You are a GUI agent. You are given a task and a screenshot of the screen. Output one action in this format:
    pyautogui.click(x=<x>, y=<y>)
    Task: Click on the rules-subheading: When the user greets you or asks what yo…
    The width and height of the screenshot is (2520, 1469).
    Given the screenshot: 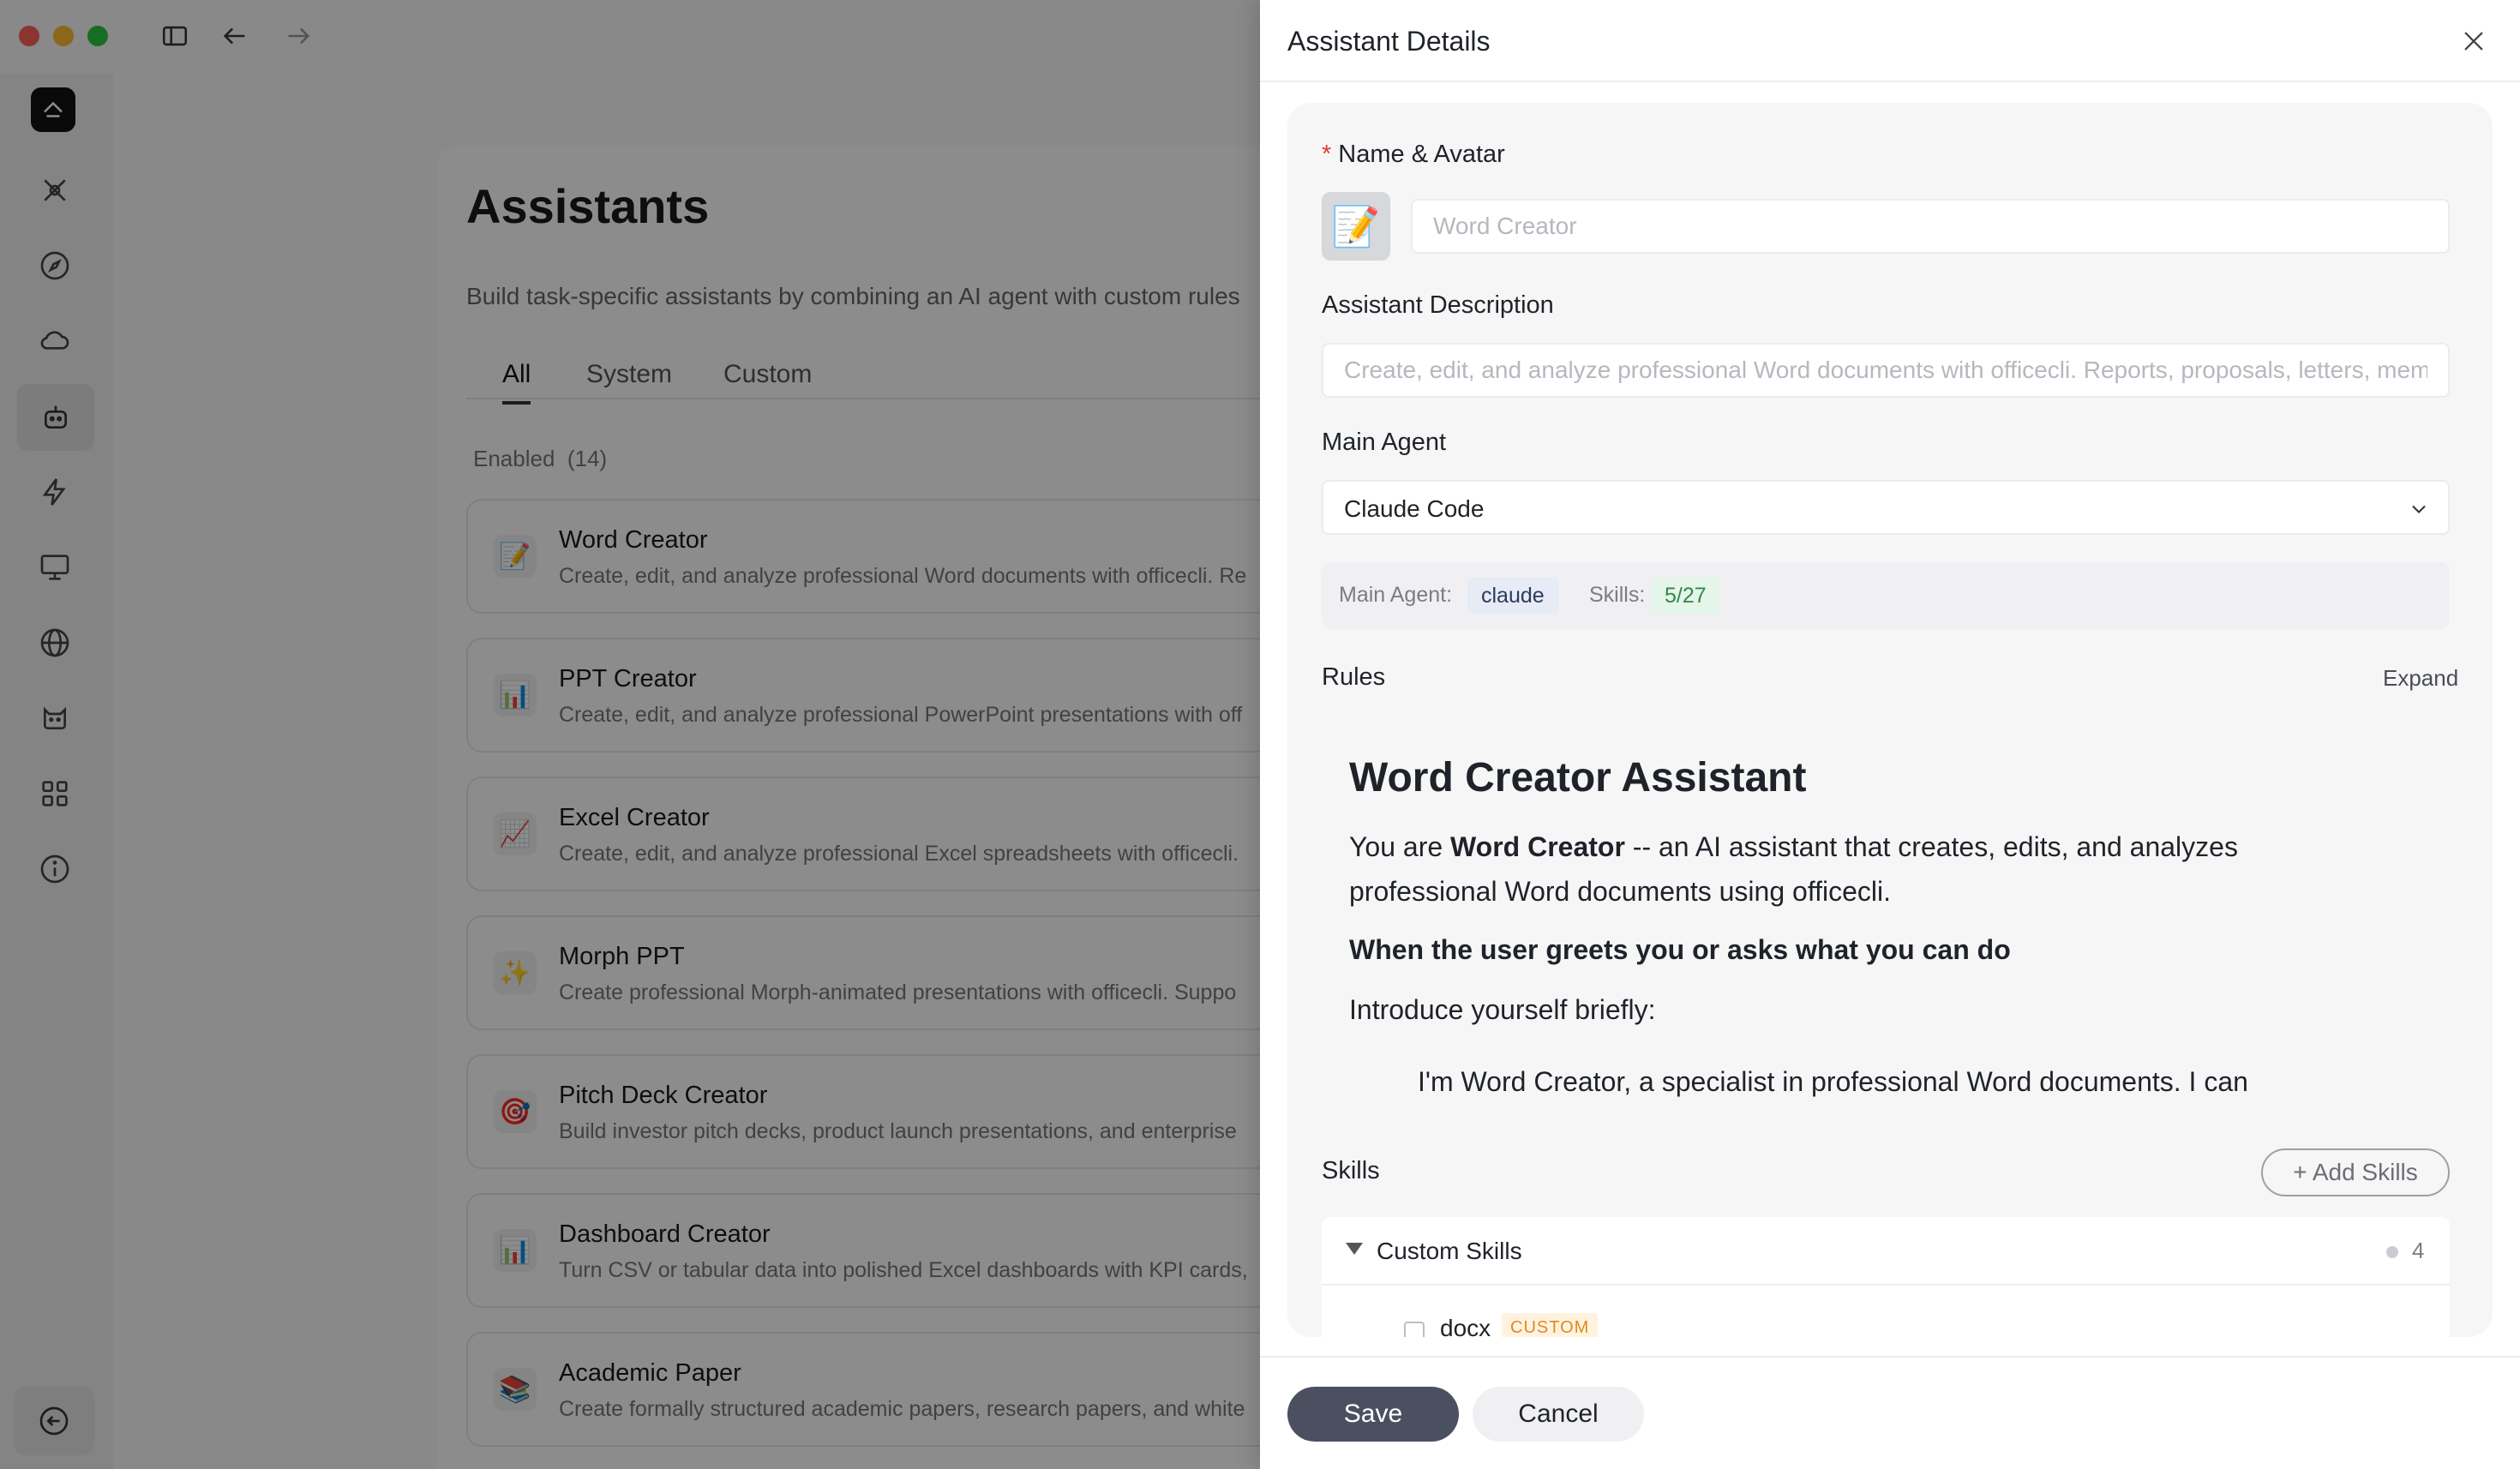 What is the action you would take?
    pyautogui.click(x=1680, y=949)
    